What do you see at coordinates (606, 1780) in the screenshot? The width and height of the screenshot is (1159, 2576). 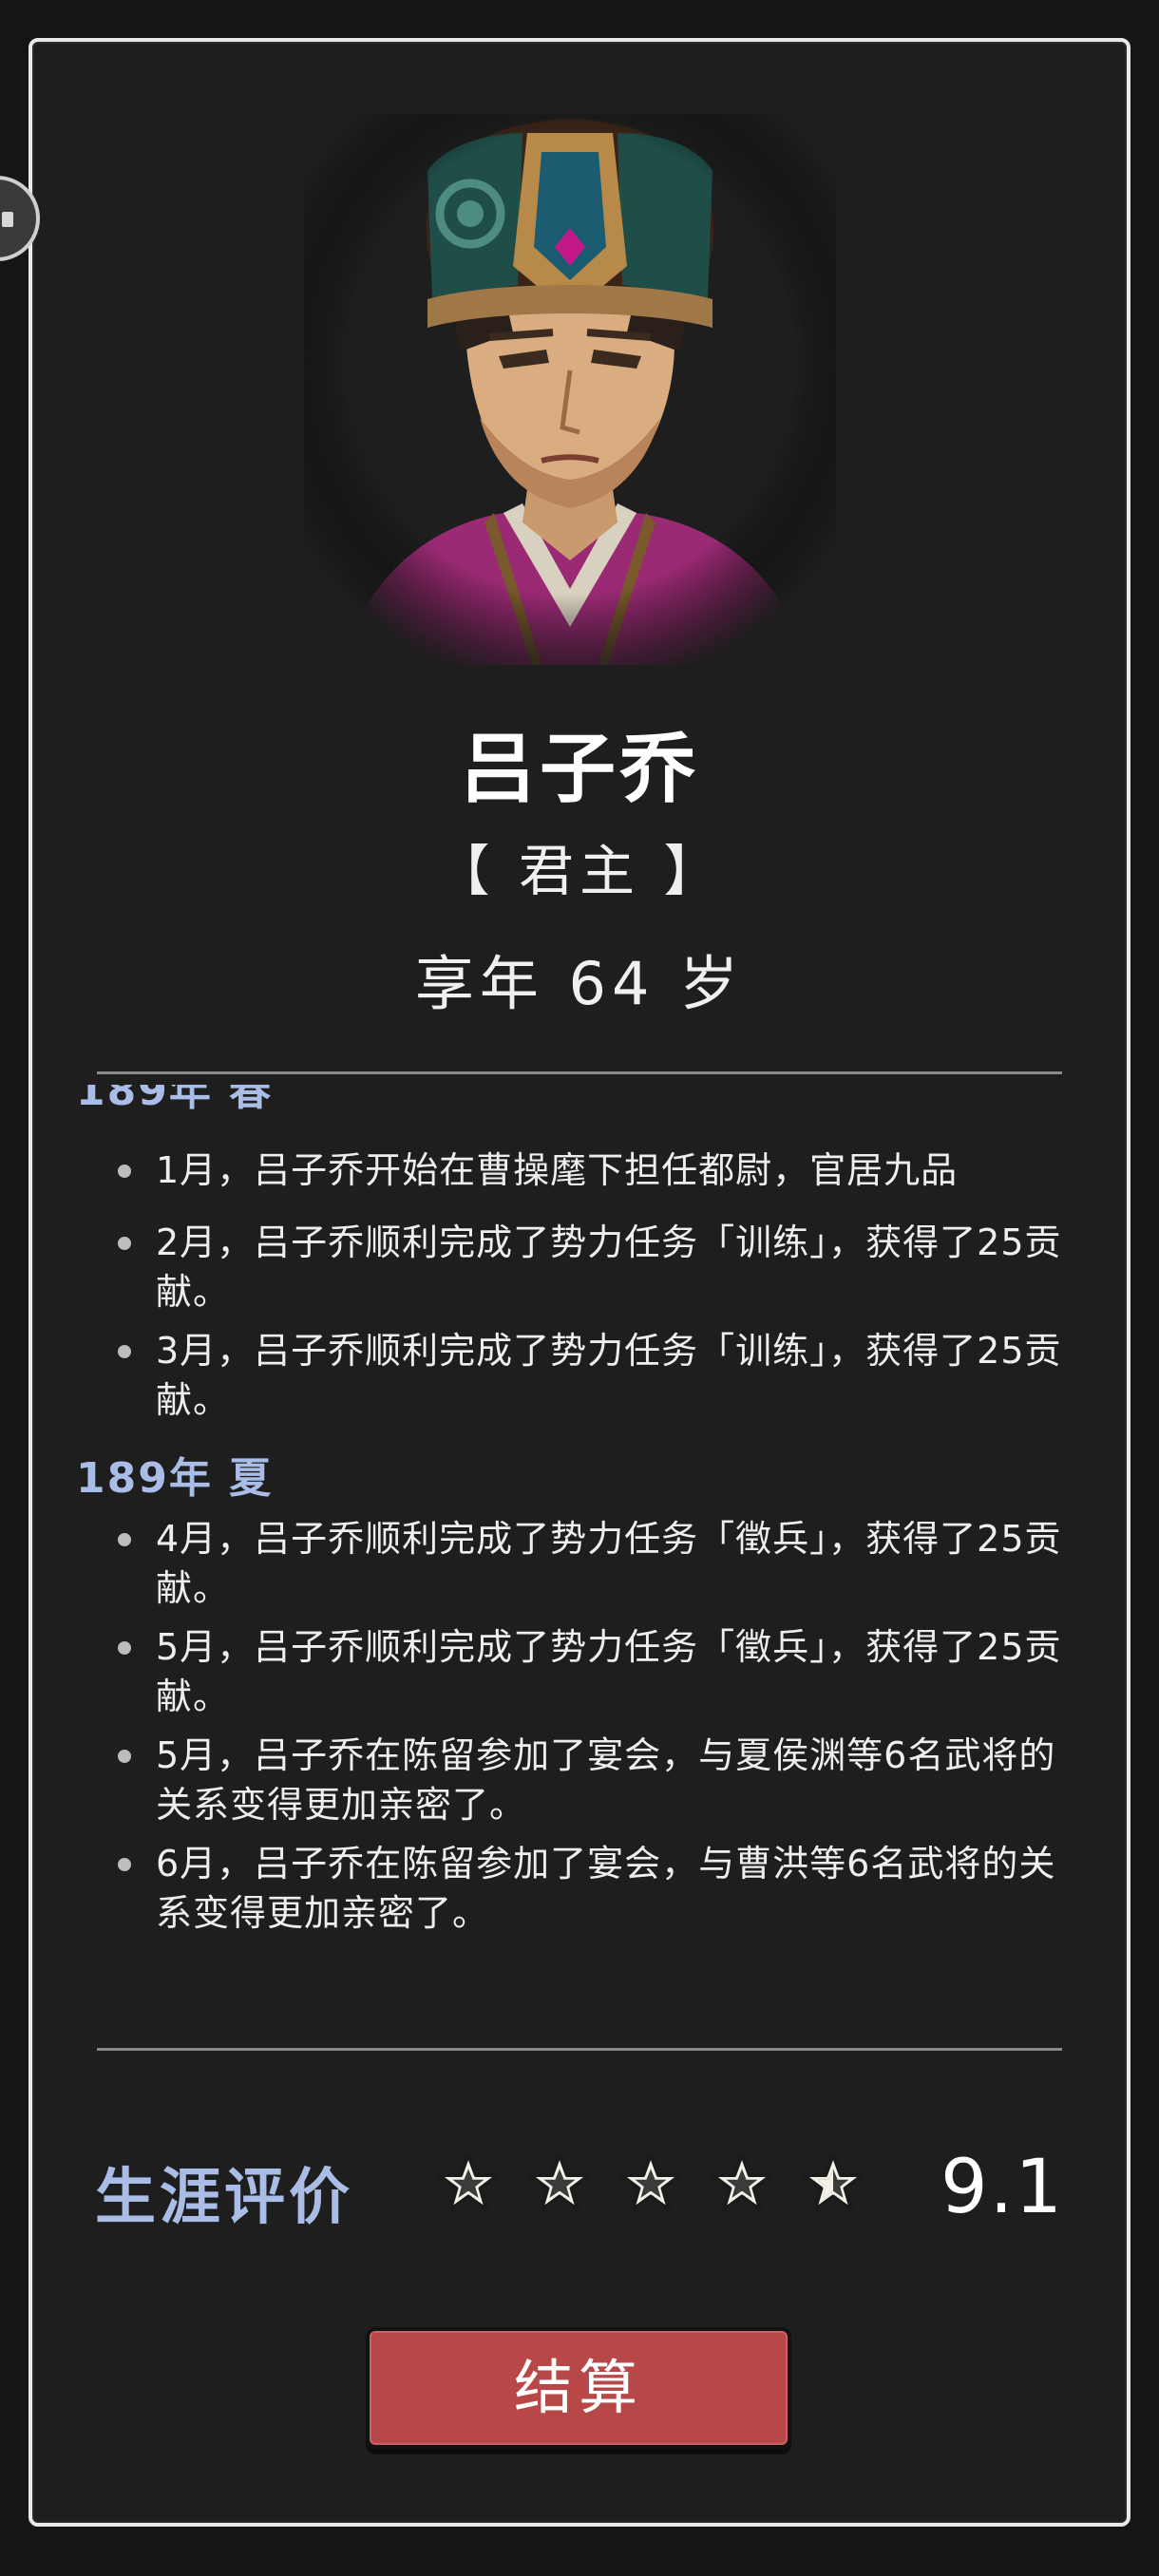 I see `log-entry-text: 5月，吕子乔在陈留参加了宴会，与夏侯渊等6名武将的关系变得更加亲密了。` at bounding box center [606, 1780].